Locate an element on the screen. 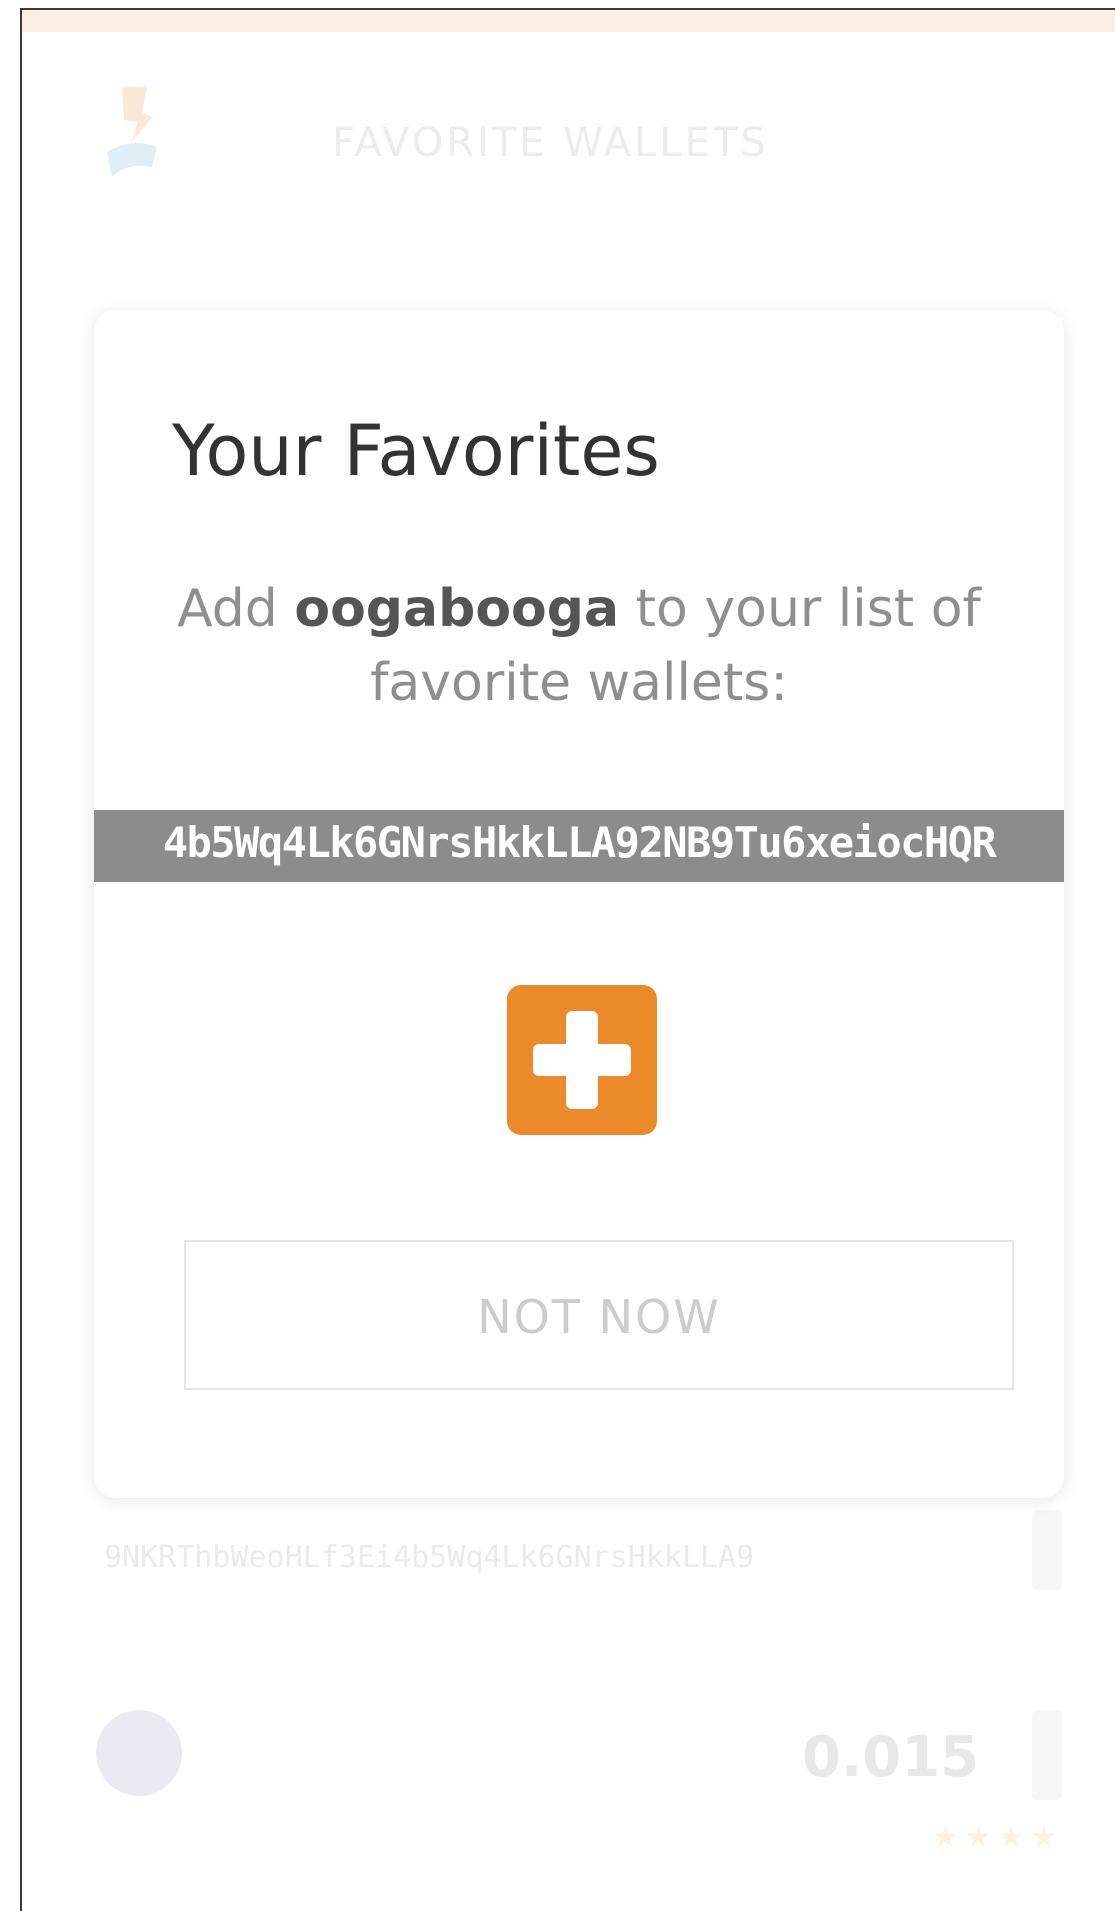 The width and height of the screenshot is (1115, 1911). background-balance: 0.015 is located at coordinates (891, 1757).